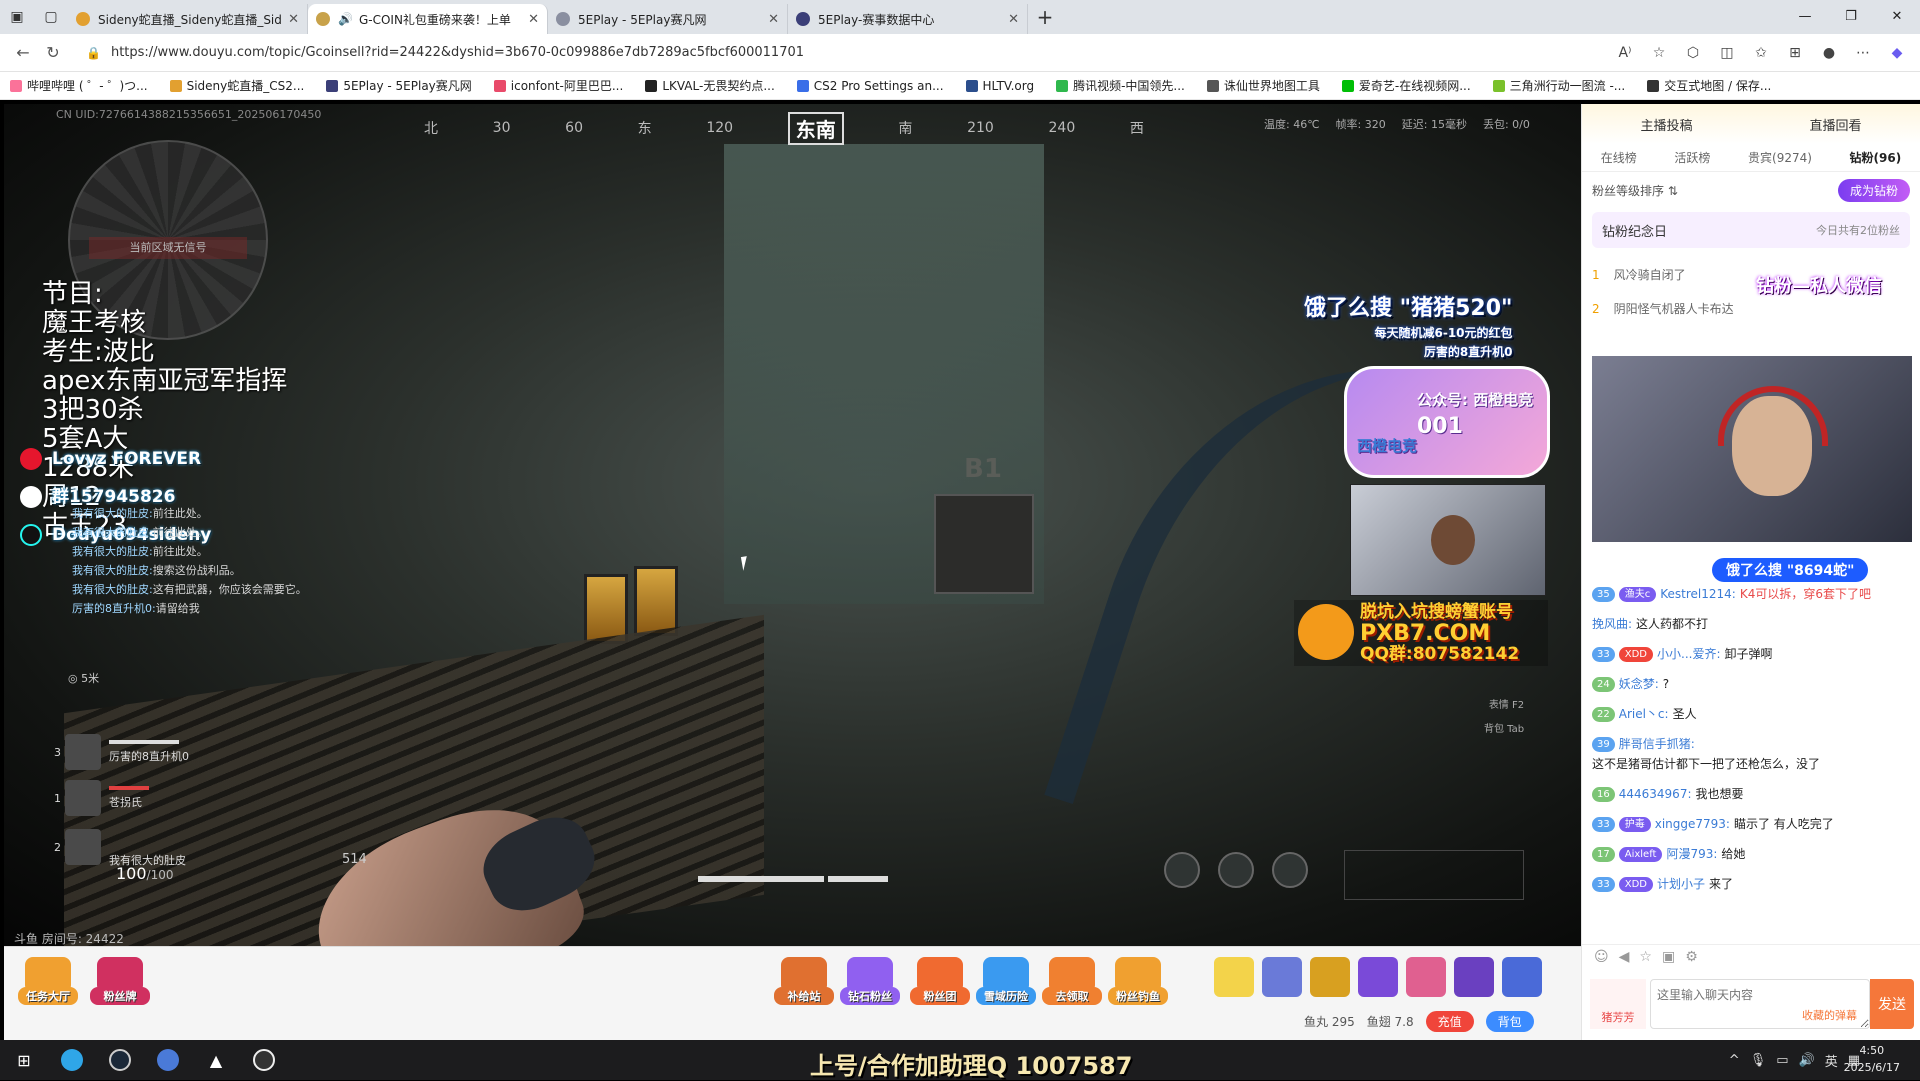  What do you see at coordinates (1752, 884) in the screenshot?
I see `chat-message: 33 XDD 计划小子 来了` at bounding box center [1752, 884].